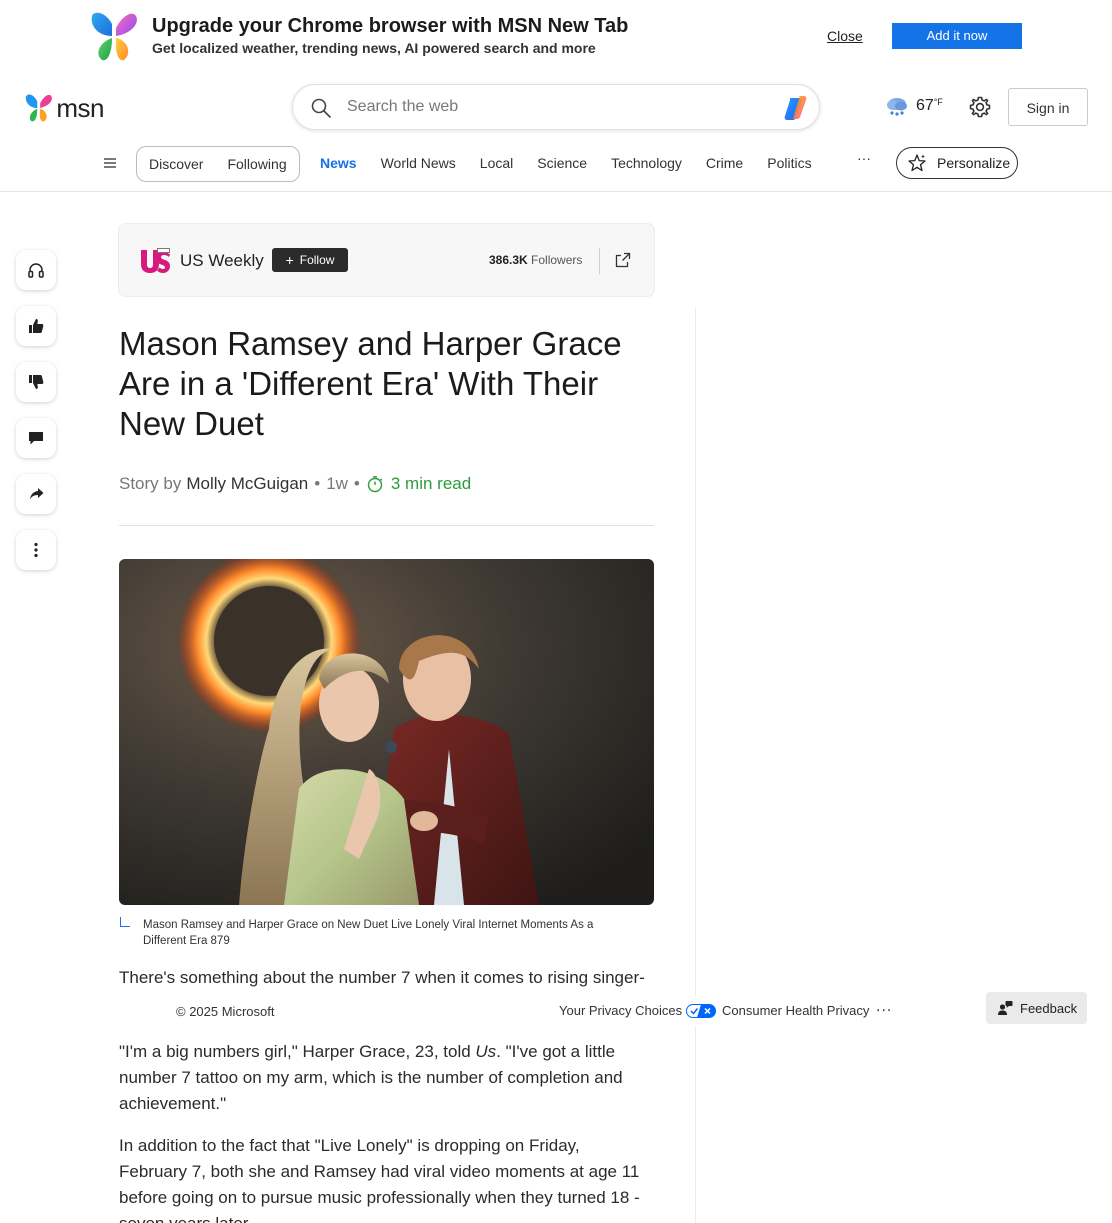 This screenshot has width=1112, height=1223. I want to click on dislike-button, so click(36, 382).